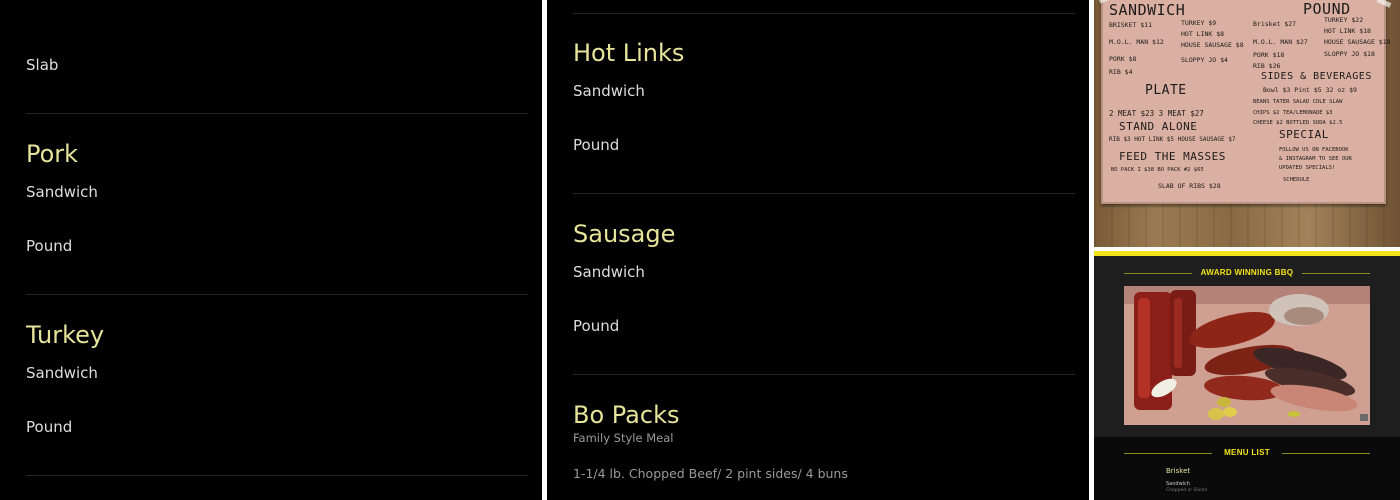 This screenshot has width=1400, height=500. What do you see at coordinates (1157, 170) in the screenshot?
I see `board-line: BO PACK I $38 BO PACK #2 $65` at bounding box center [1157, 170].